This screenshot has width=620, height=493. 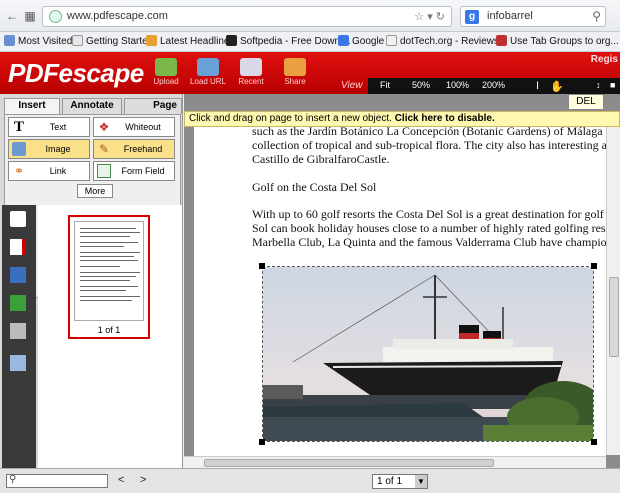 I want to click on vertical-scrollbar, so click(x=613, y=291).